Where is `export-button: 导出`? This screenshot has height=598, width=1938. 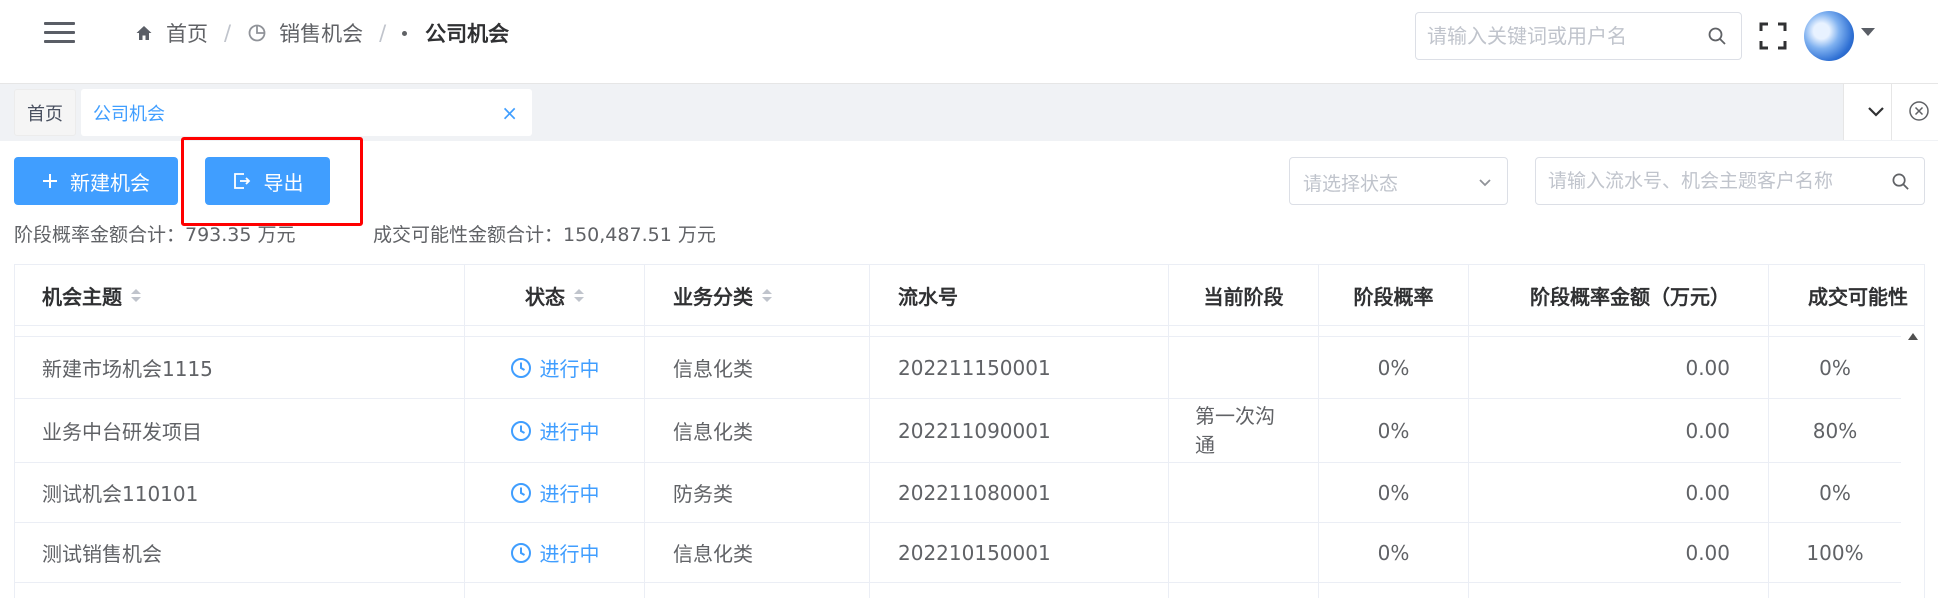 export-button: 导出 is located at coordinates (267, 181).